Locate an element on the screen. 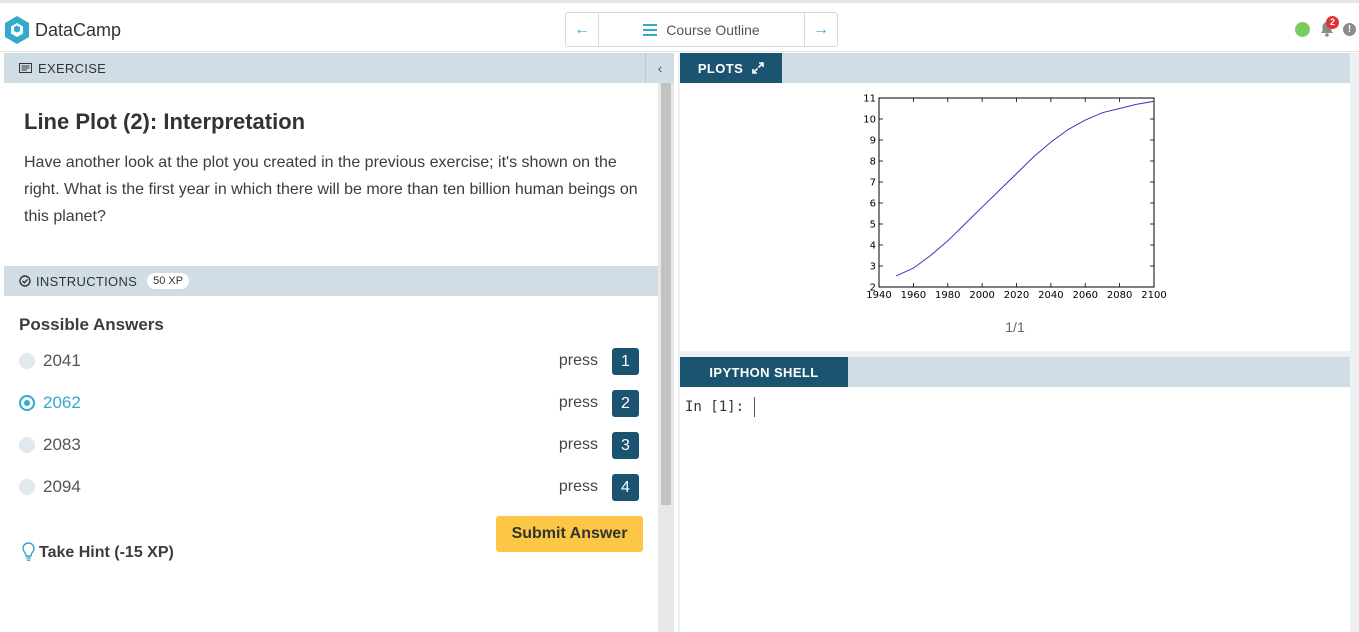 The height and width of the screenshot is (632, 1359). previous-exercise-button: ← is located at coordinates (582, 29).